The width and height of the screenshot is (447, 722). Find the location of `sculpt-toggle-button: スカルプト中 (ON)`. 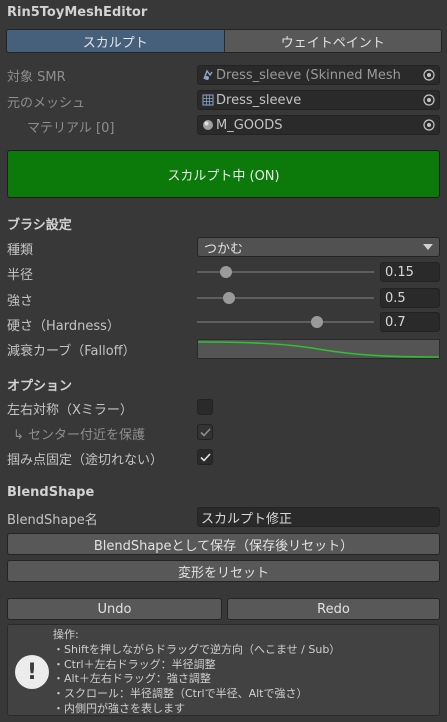

sculpt-toggle-button: スカルプト中 (ON) is located at coordinates (223, 174).